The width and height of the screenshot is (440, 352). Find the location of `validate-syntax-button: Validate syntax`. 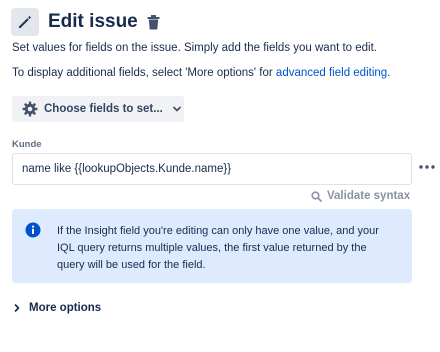

validate-syntax-button: Validate syntax is located at coordinates (360, 196).